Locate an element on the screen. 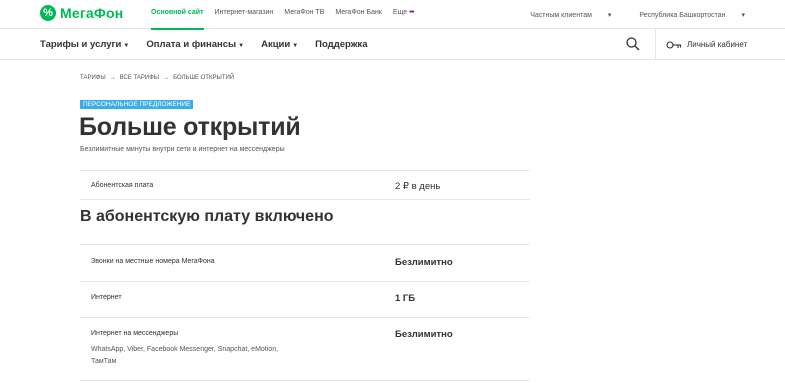  personal-account-link: Личный кабинет is located at coordinates (706, 44).